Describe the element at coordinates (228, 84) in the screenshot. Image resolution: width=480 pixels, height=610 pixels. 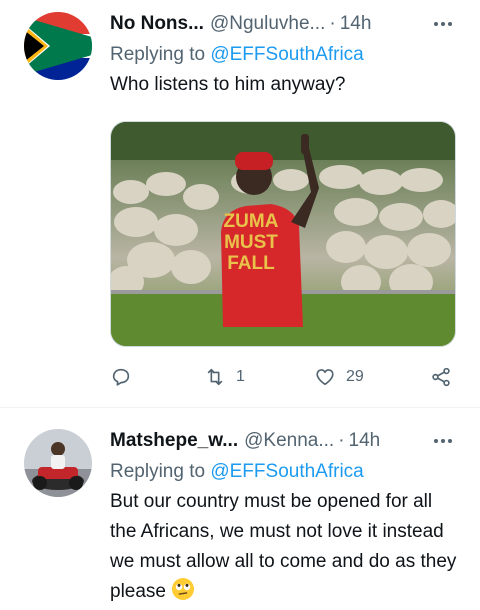
I see `tweet-text: Who listens to him anyway?` at that location.